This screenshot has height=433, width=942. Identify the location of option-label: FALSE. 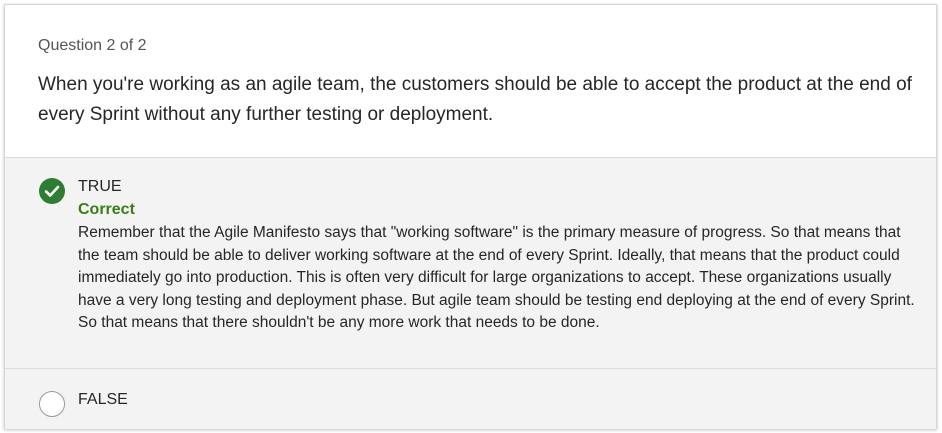
(103, 399).